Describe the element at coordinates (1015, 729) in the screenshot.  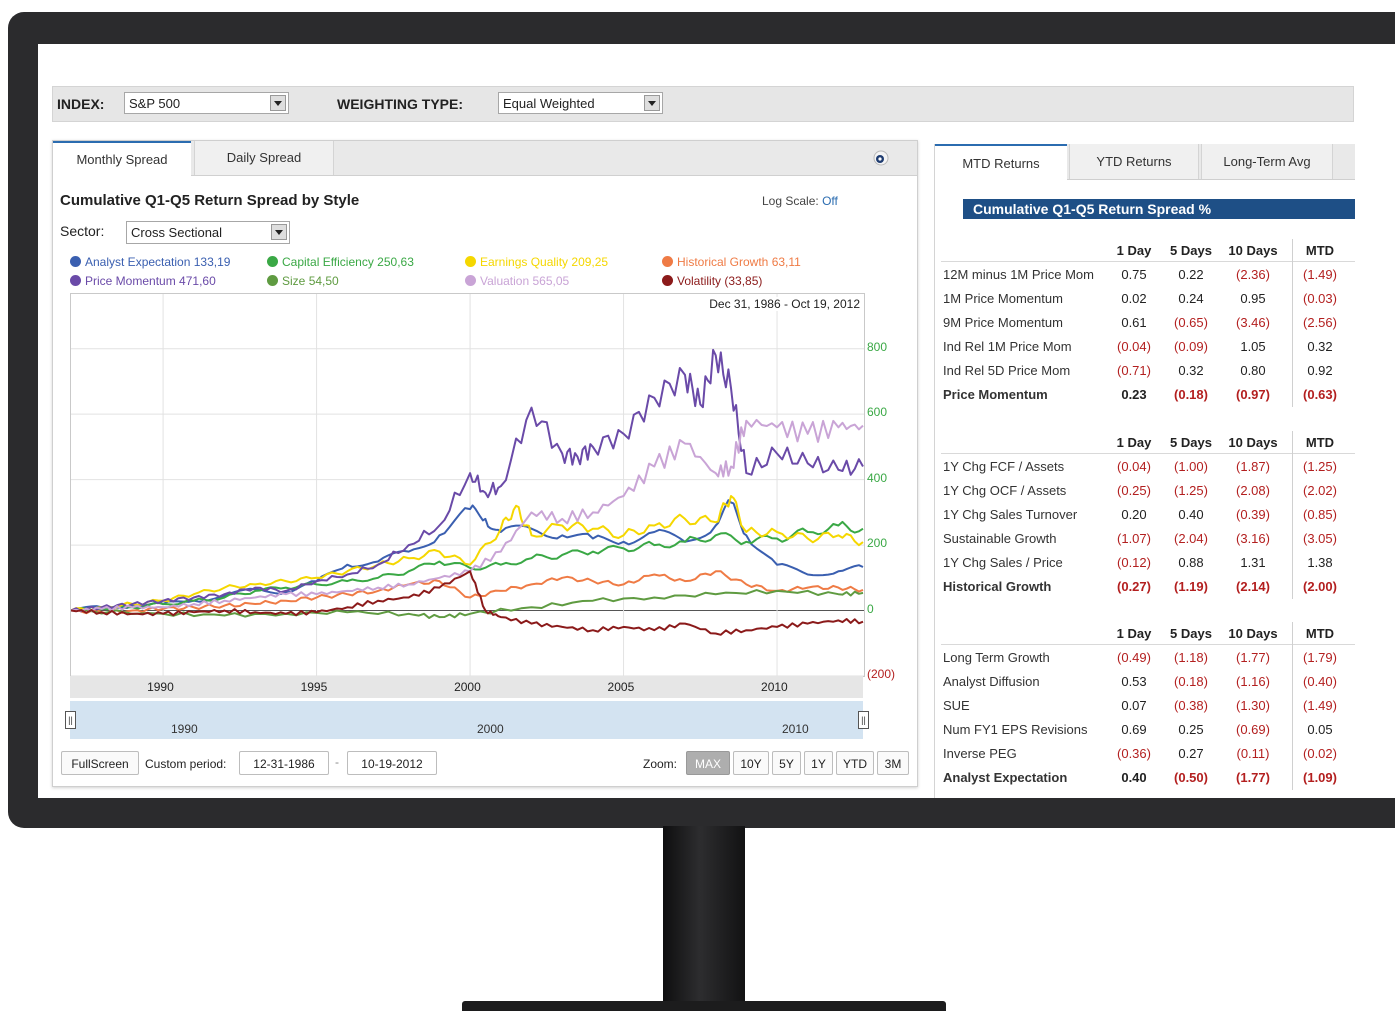
I see `row-label: Num FY1 EPS Revisions` at that location.